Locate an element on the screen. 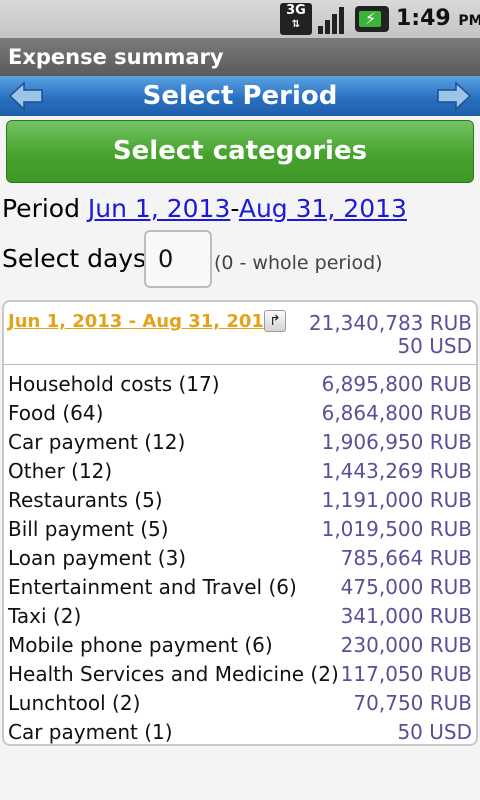  category-name: Entertainment and Travel (6) is located at coordinates (152, 587).